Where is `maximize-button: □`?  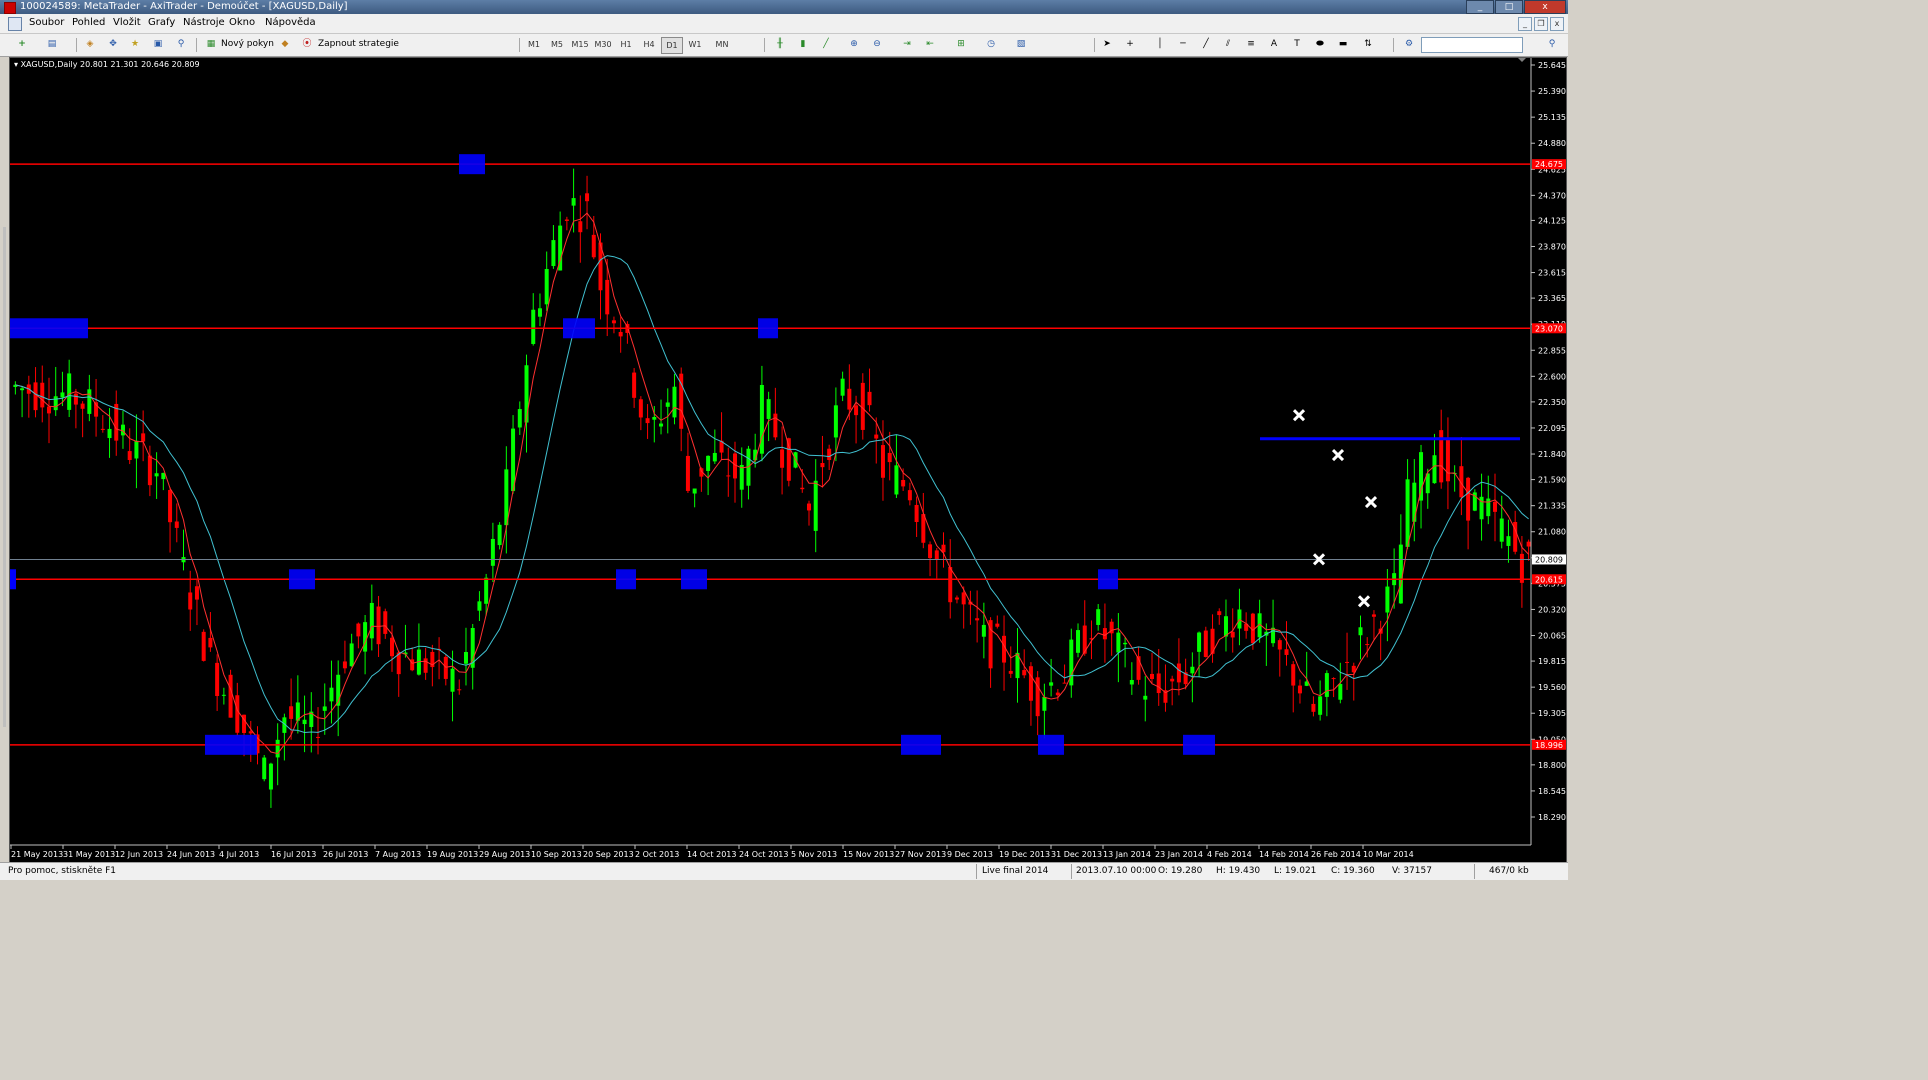 maximize-button: □ is located at coordinates (1509, 7).